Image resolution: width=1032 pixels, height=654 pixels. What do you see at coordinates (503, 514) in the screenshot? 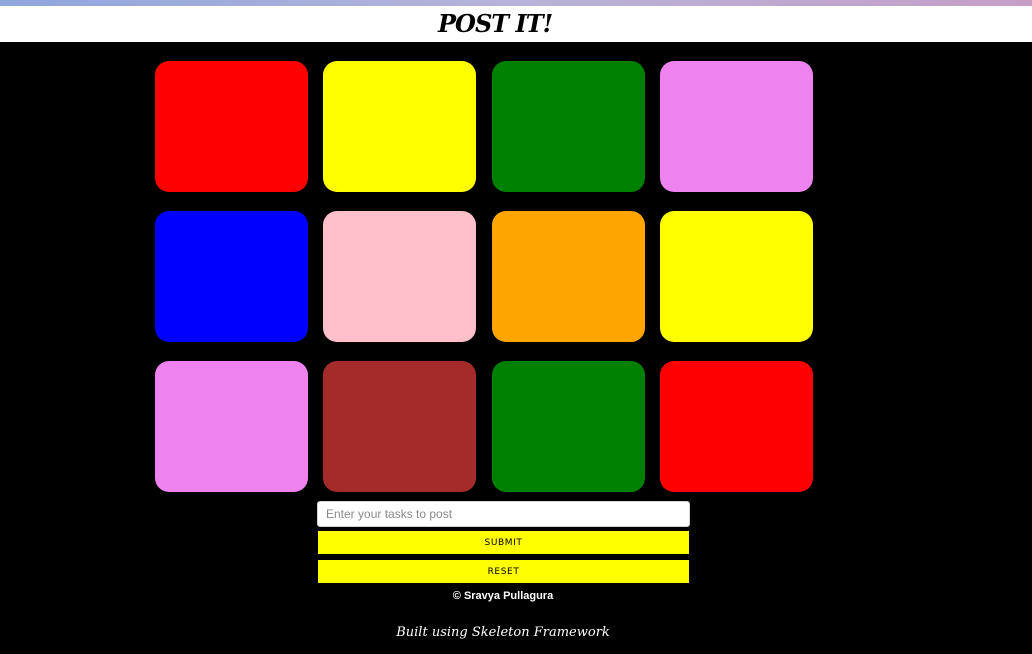
I see `task-input` at bounding box center [503, 514].